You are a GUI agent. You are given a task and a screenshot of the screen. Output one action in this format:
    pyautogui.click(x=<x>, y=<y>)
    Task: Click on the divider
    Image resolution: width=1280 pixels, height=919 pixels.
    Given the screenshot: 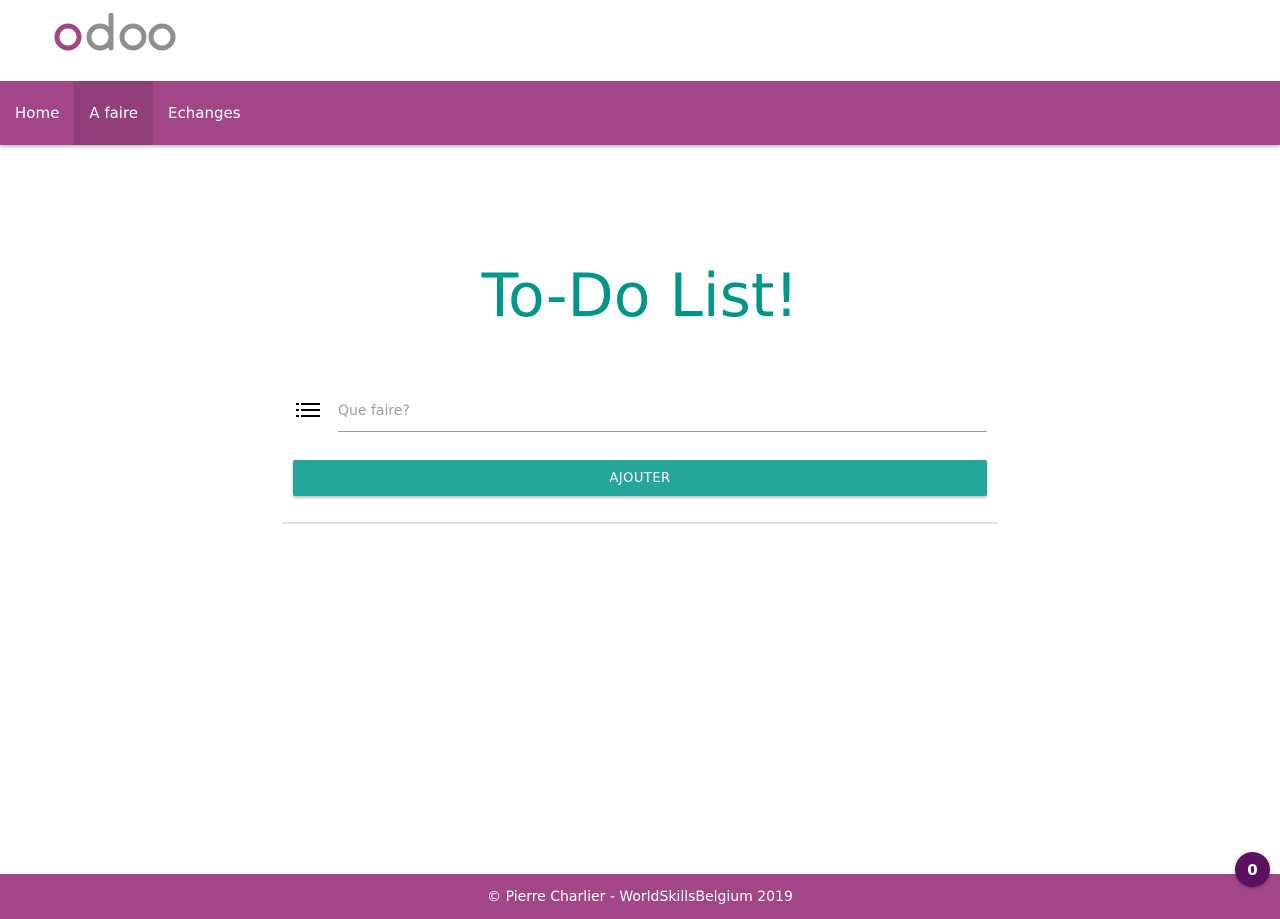 What is the action you would take?
    pyautogui.click(x=640, y=523)
    